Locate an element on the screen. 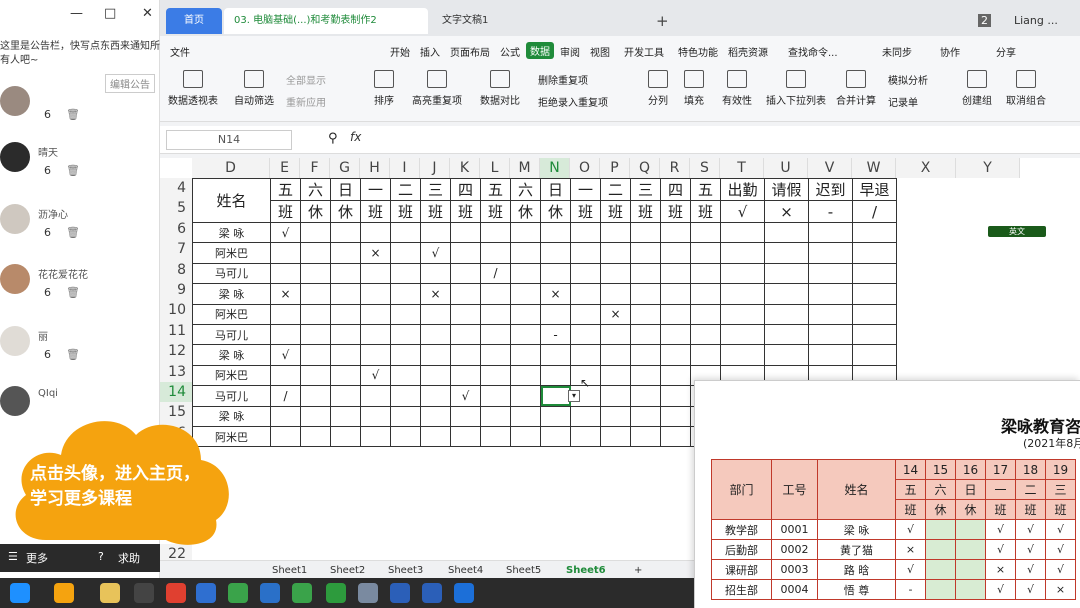 The height and width of the screenshot is (608, 1080). tab-home: 首页 is located at coordinates (194, 21).